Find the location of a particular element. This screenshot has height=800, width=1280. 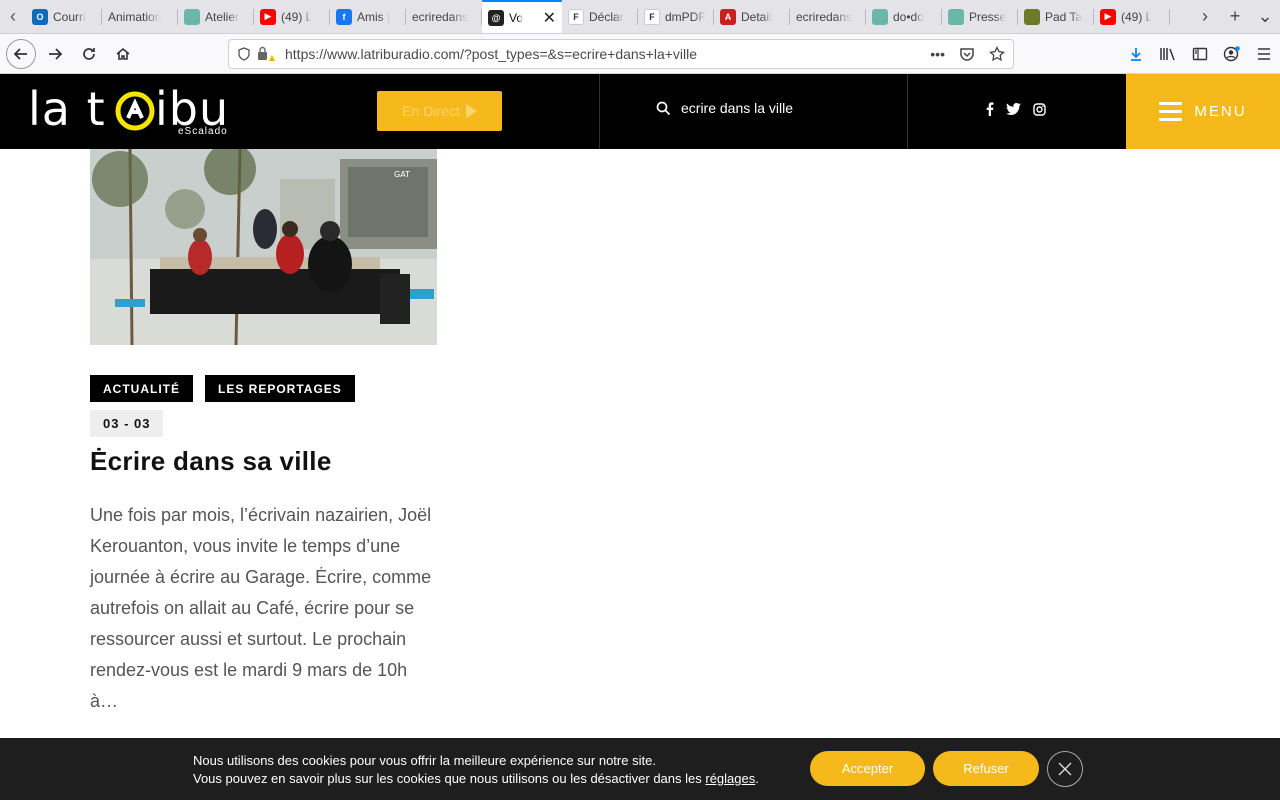

live-button-label: En Direct is located at coordinates (431, 111).